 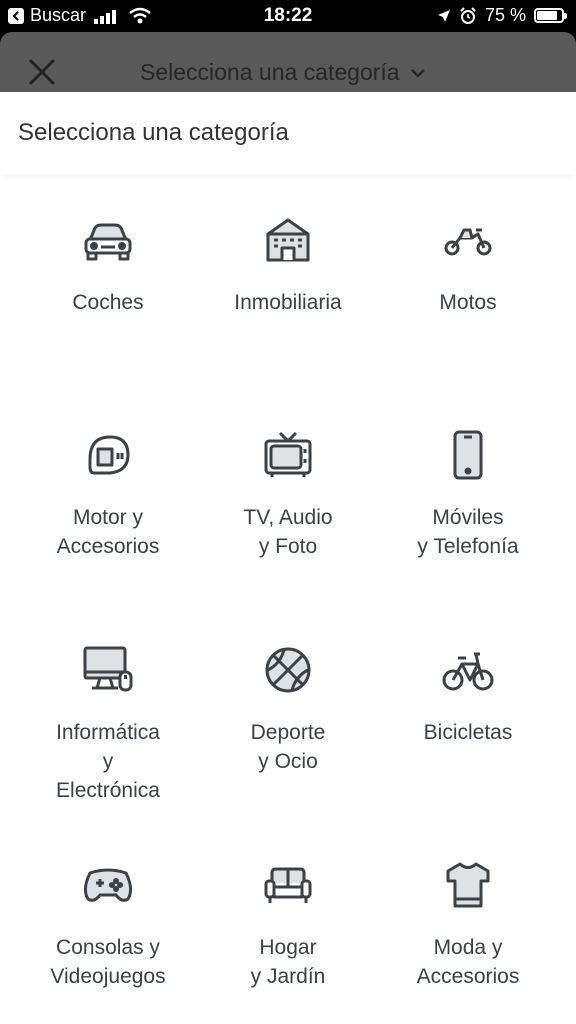 I want to click on location-icon, so click(x=443, y=15).